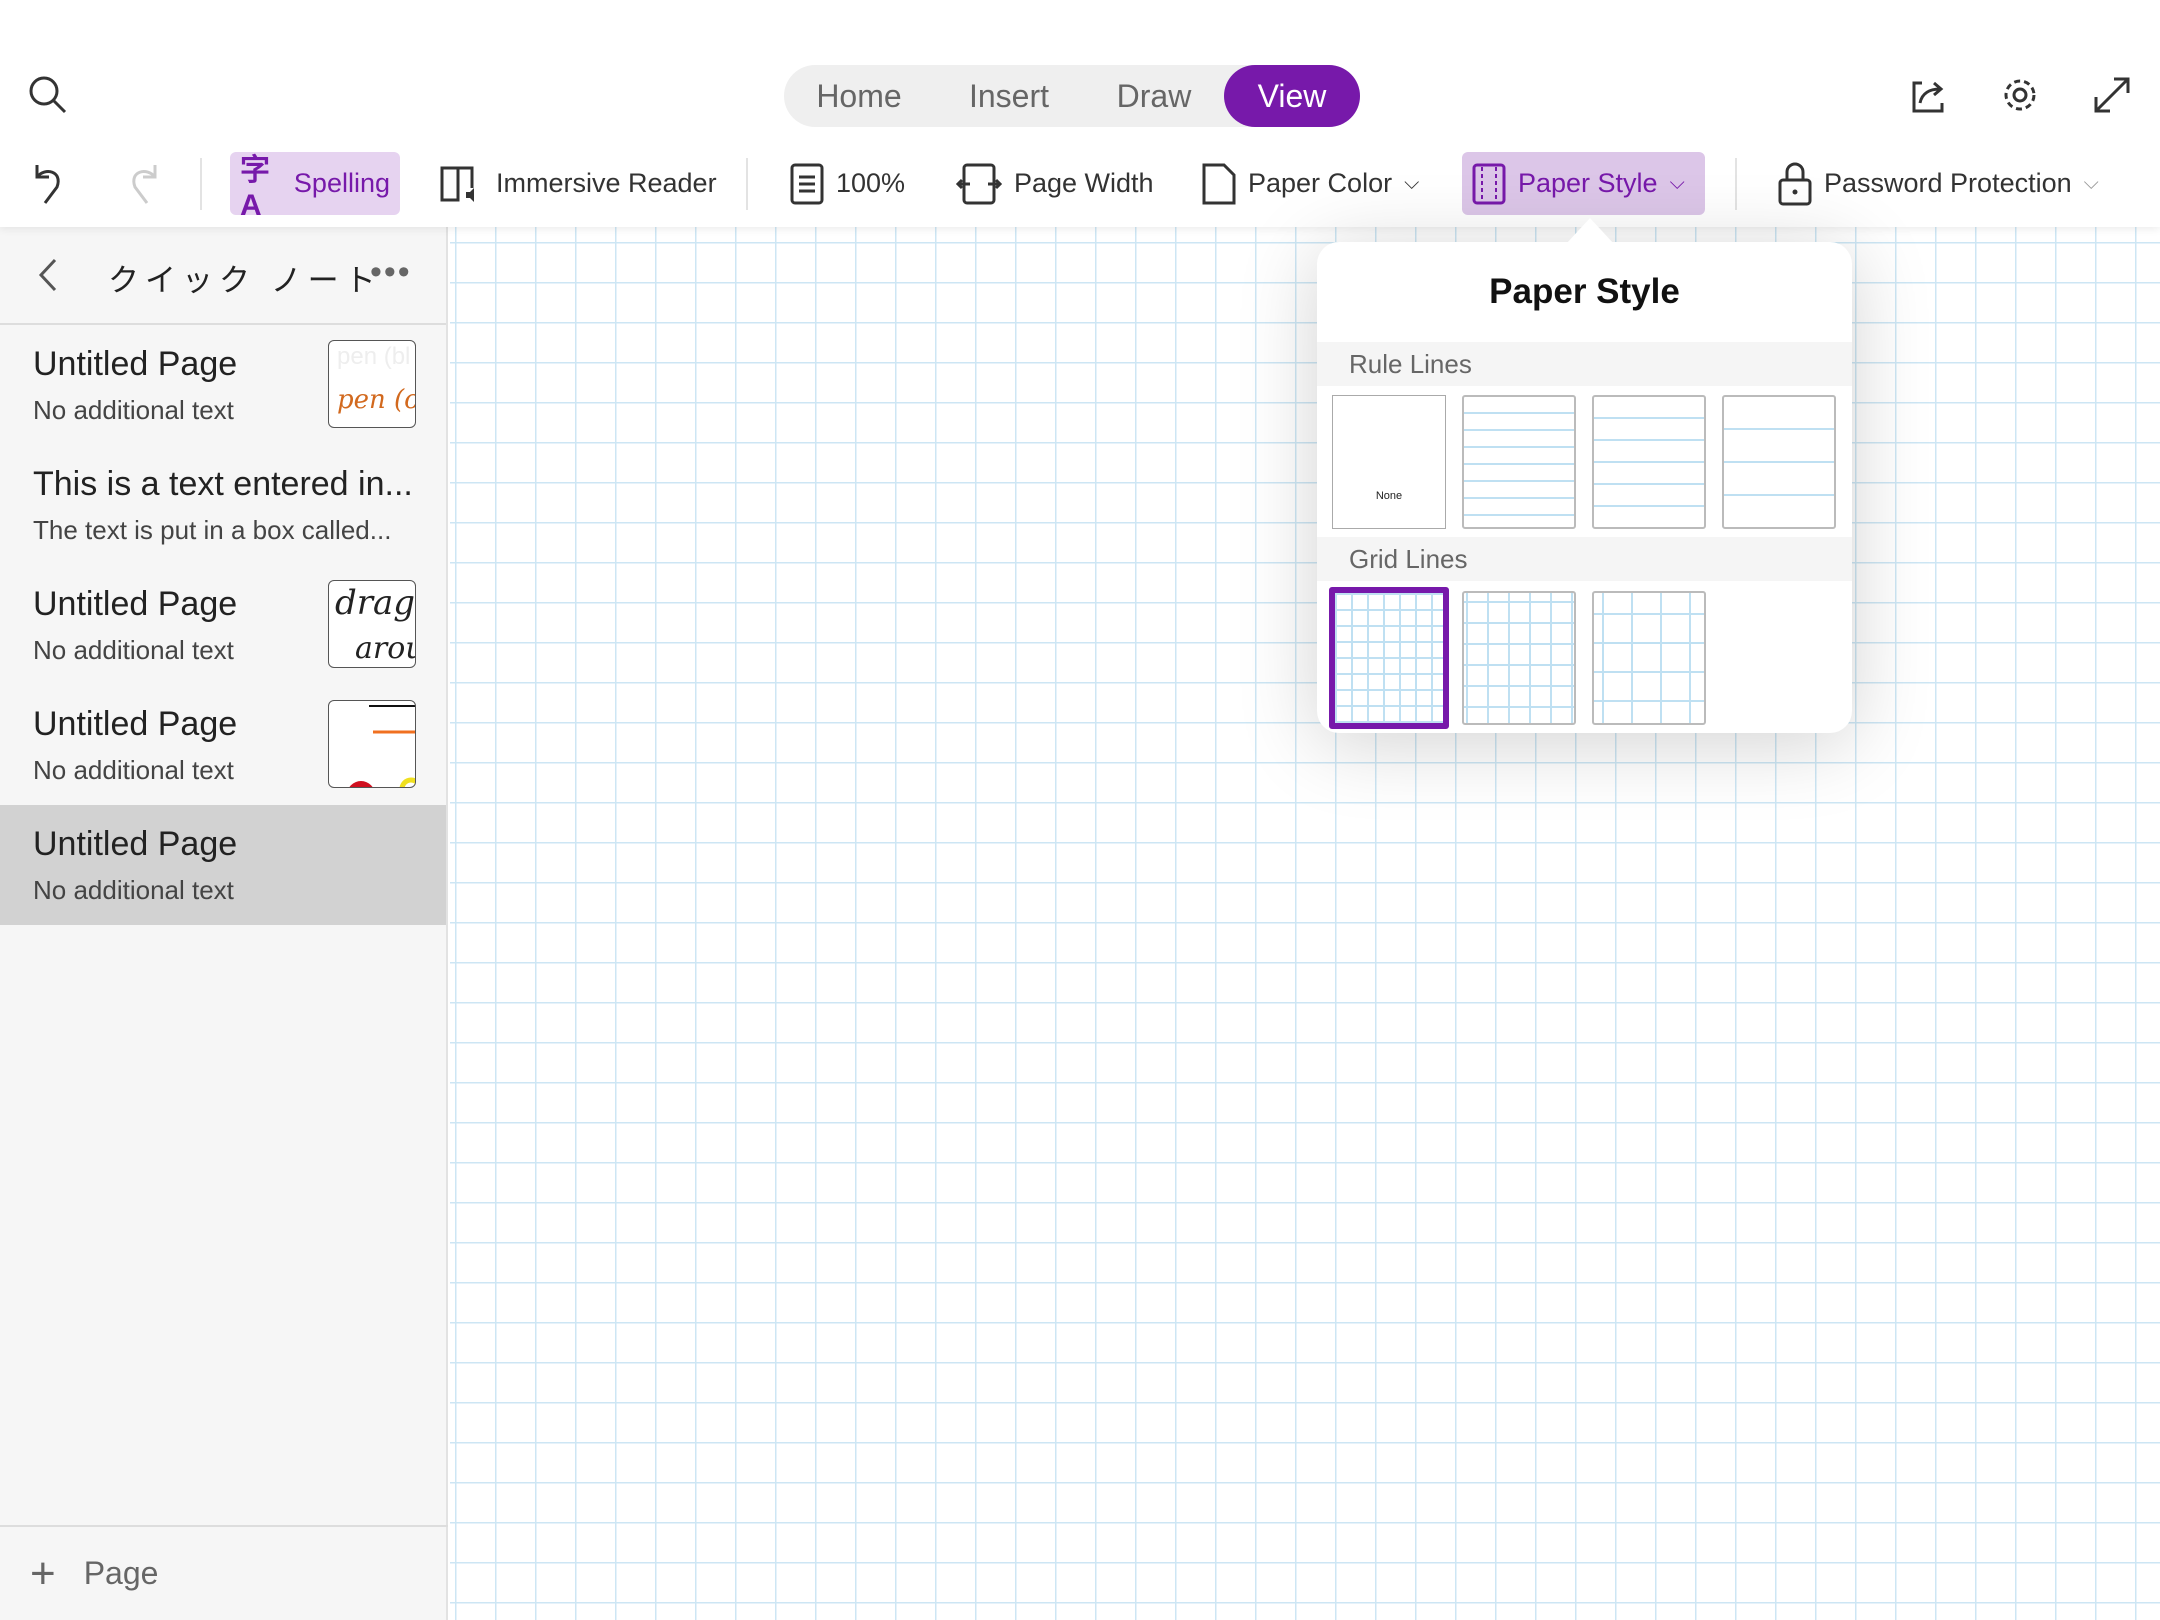  I want to click on immersive-reader-button: Immersive Reader, so click(578, 183).